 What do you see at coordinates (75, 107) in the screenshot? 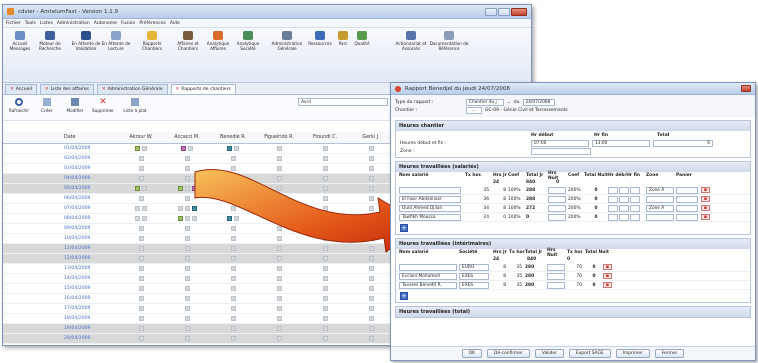
I see `edit-button: Modifier` at bounding box center [75, 107].